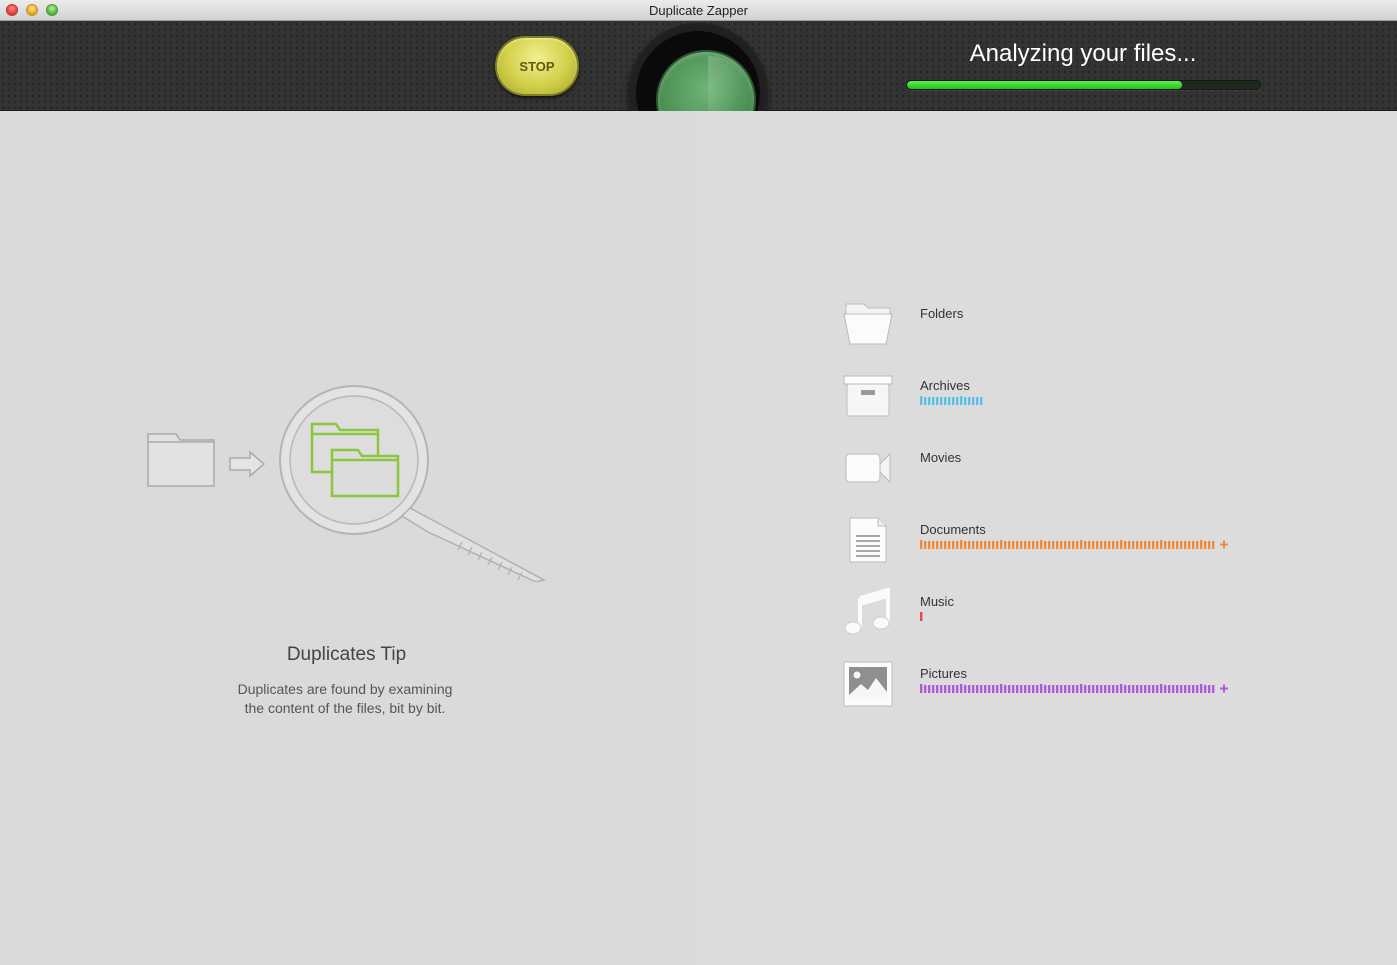 The width and height of the screenshot is (1397, 965). I want to click on window-title: Duplicate Zapper, so click(698, 10).